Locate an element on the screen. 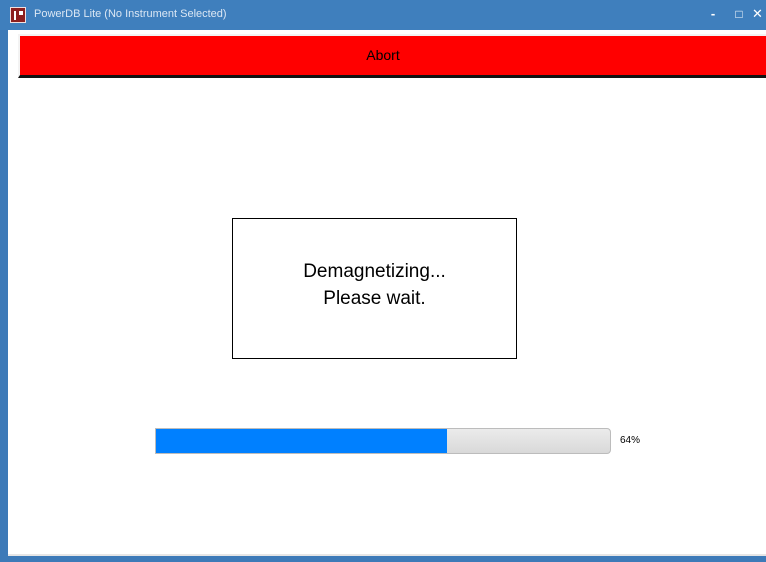  abort-button: Abort is located at coordinates (392, 56).